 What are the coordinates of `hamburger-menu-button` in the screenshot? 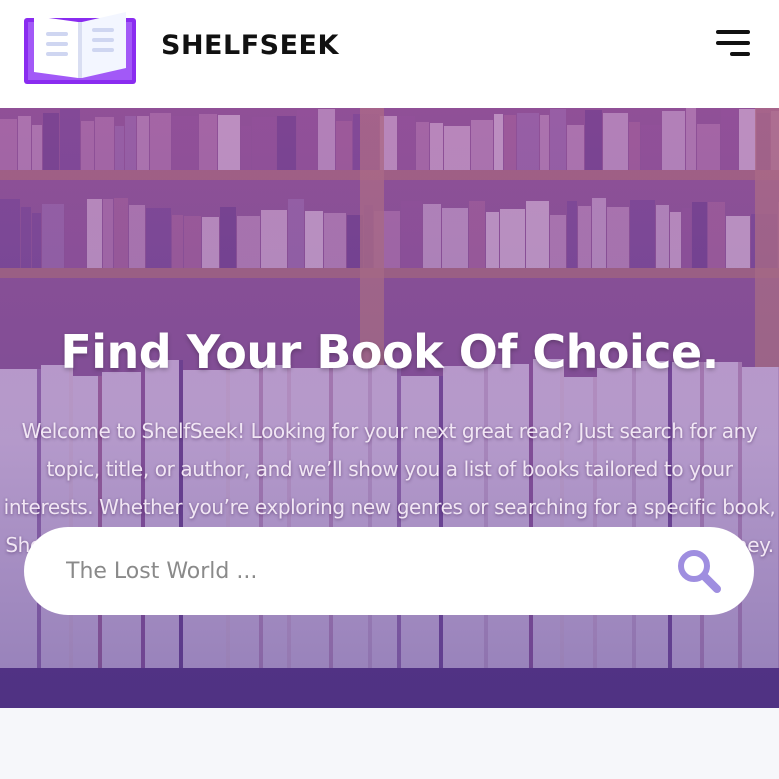 It's located at (731, 44).